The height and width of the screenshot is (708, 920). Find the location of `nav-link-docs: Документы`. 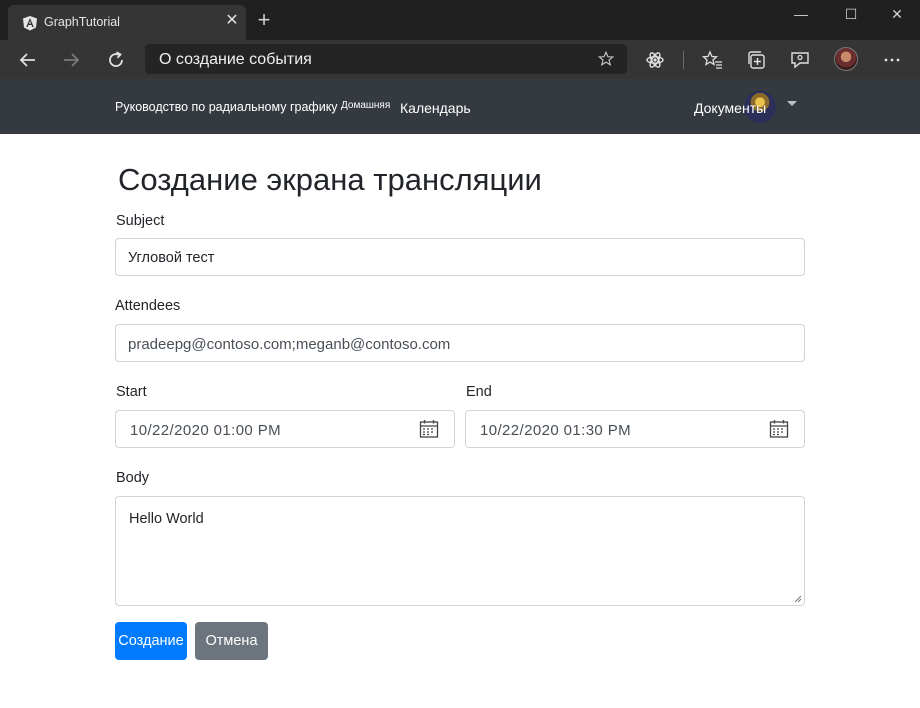

nav-link-docs: Документы is located at coordinates (730, 108).